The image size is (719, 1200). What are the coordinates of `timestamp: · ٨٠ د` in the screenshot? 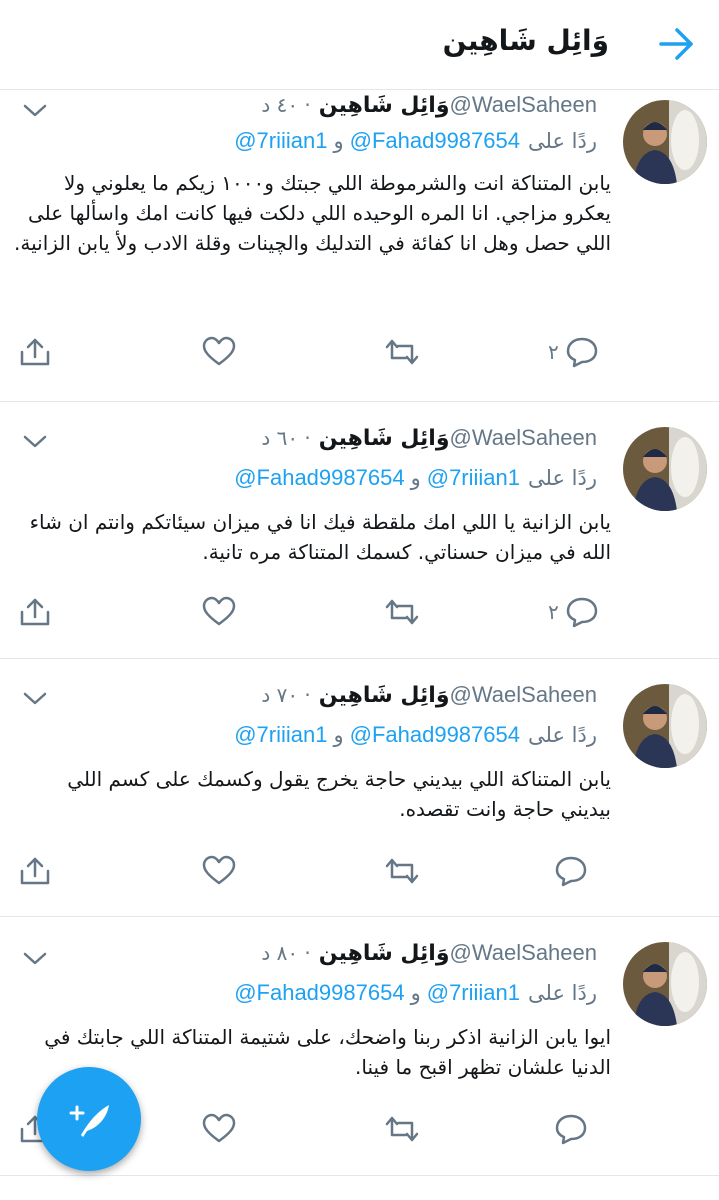 It's located at (286, 953).